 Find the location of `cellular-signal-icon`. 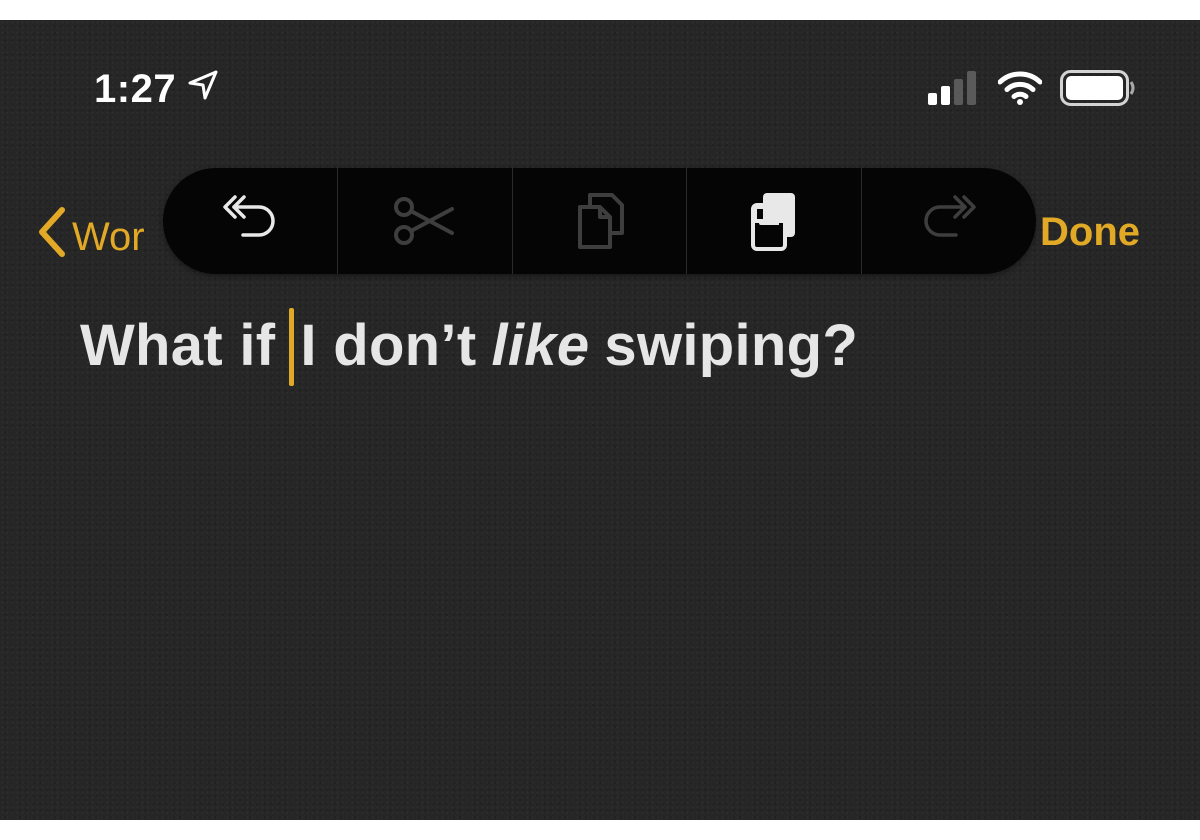

cellular-signal-icon is located at coordinates (954, 88).